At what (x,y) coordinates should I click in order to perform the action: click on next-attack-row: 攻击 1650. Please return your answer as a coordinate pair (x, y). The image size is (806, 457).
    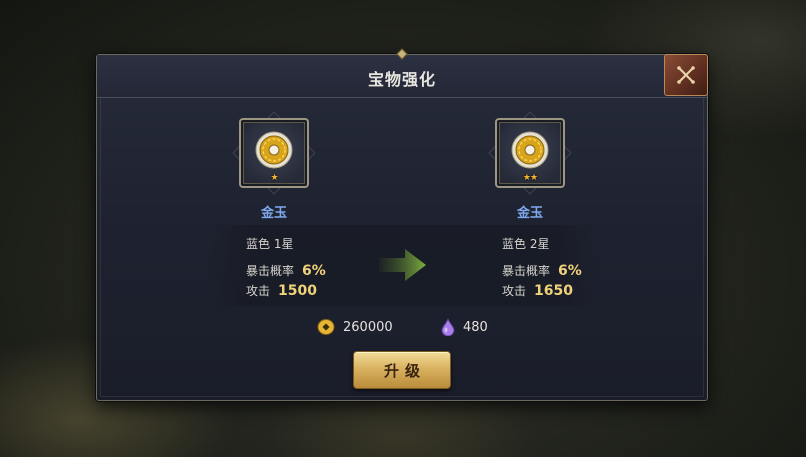
    Looking at the image, I should click on (537, 290).